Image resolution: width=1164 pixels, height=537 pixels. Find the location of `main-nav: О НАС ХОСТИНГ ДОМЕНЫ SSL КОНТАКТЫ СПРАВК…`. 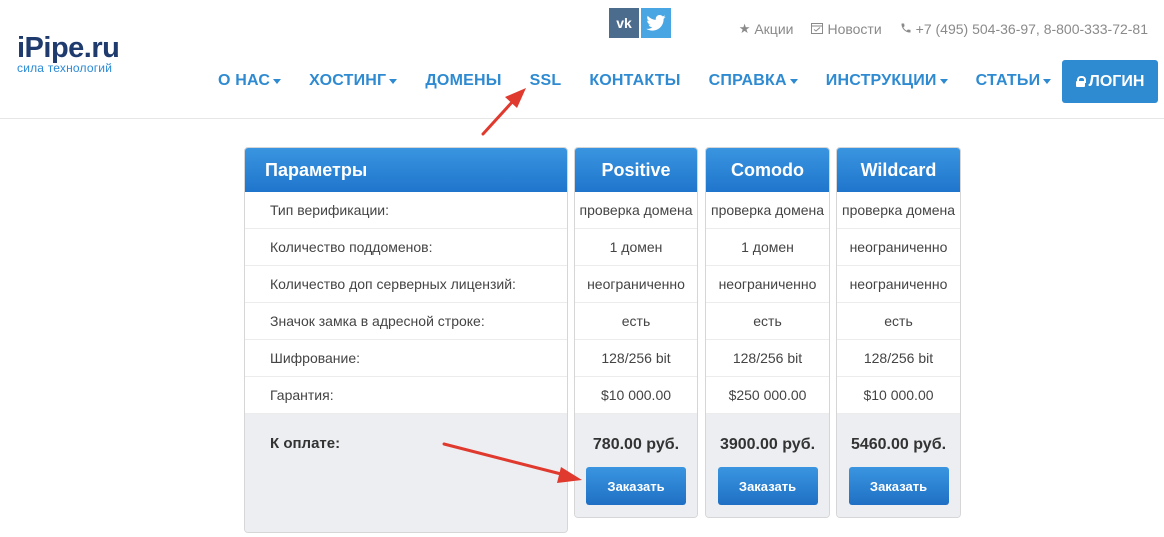

main-nav: О НАС ХОСТИНГ ДОМЕНЫ SSL КОНТАКТЫ СПРАВК… is located at coordinates (648, 81).